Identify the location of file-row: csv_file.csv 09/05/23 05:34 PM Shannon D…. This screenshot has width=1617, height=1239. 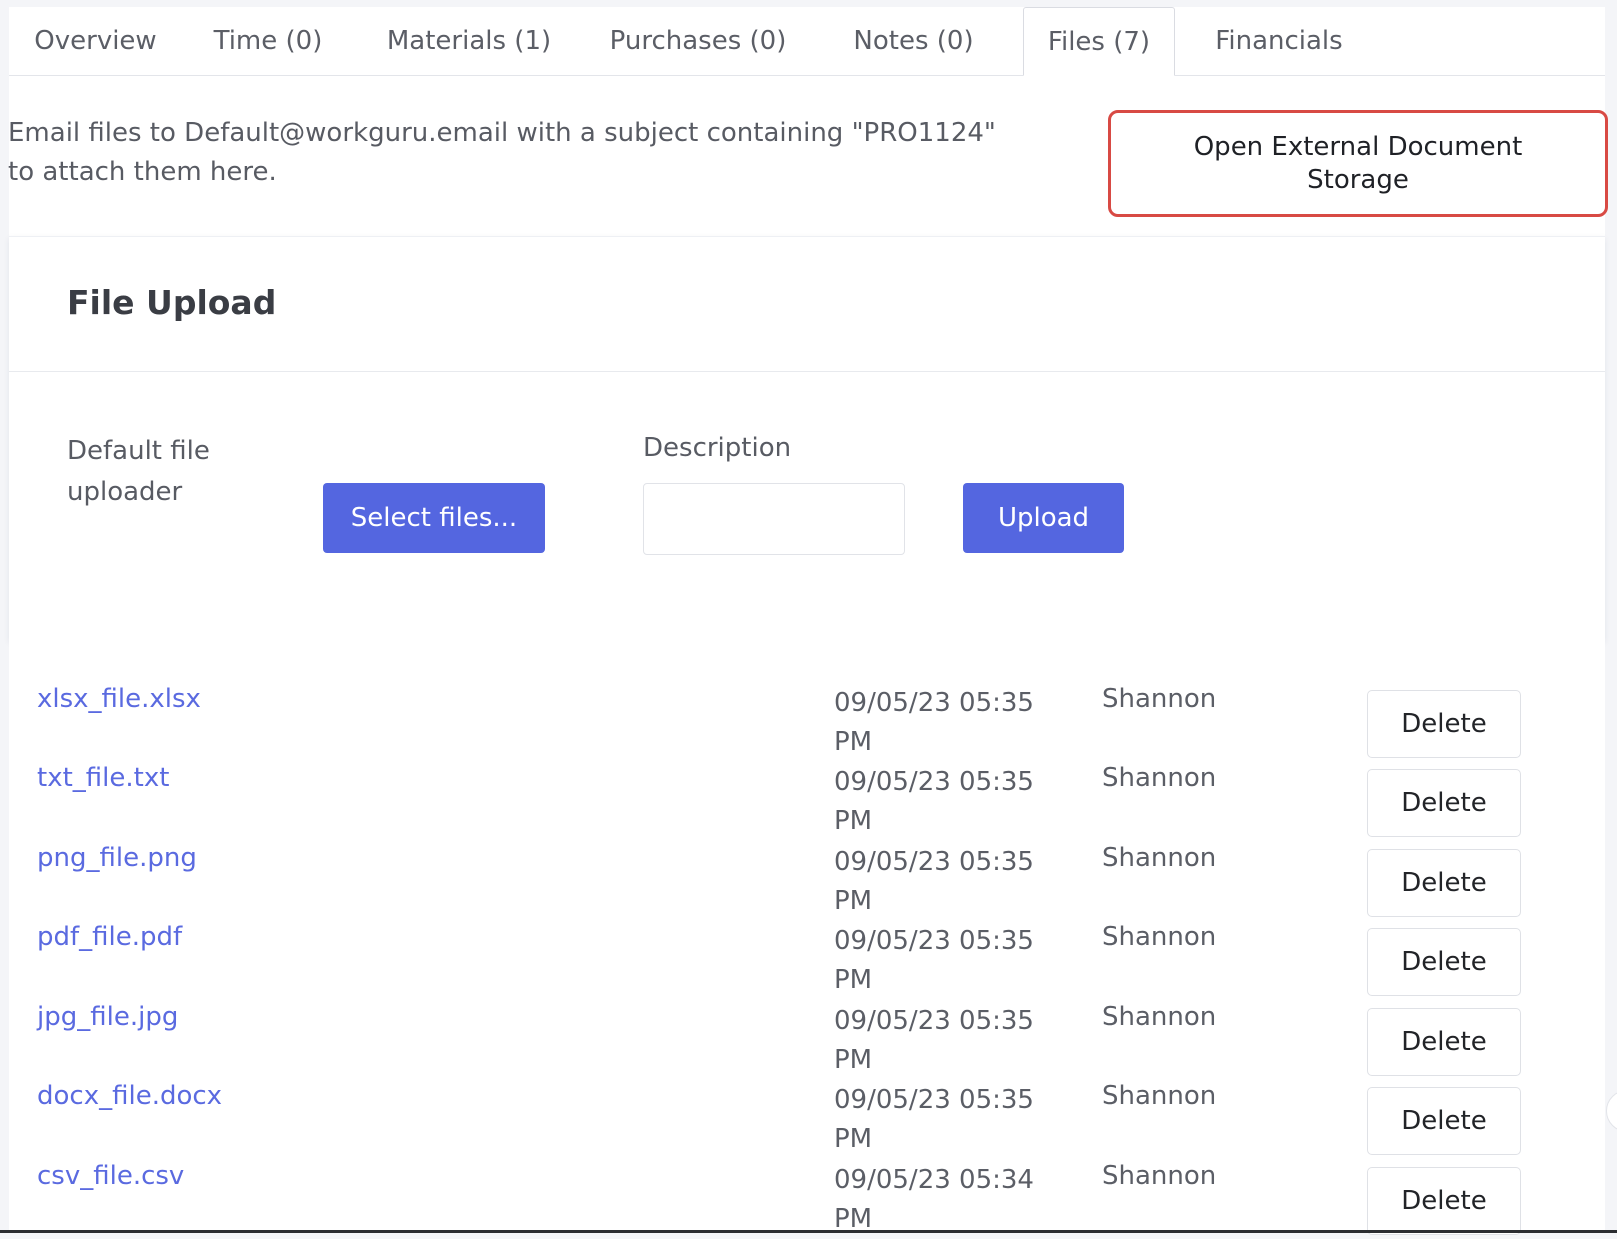
(807, 1196).